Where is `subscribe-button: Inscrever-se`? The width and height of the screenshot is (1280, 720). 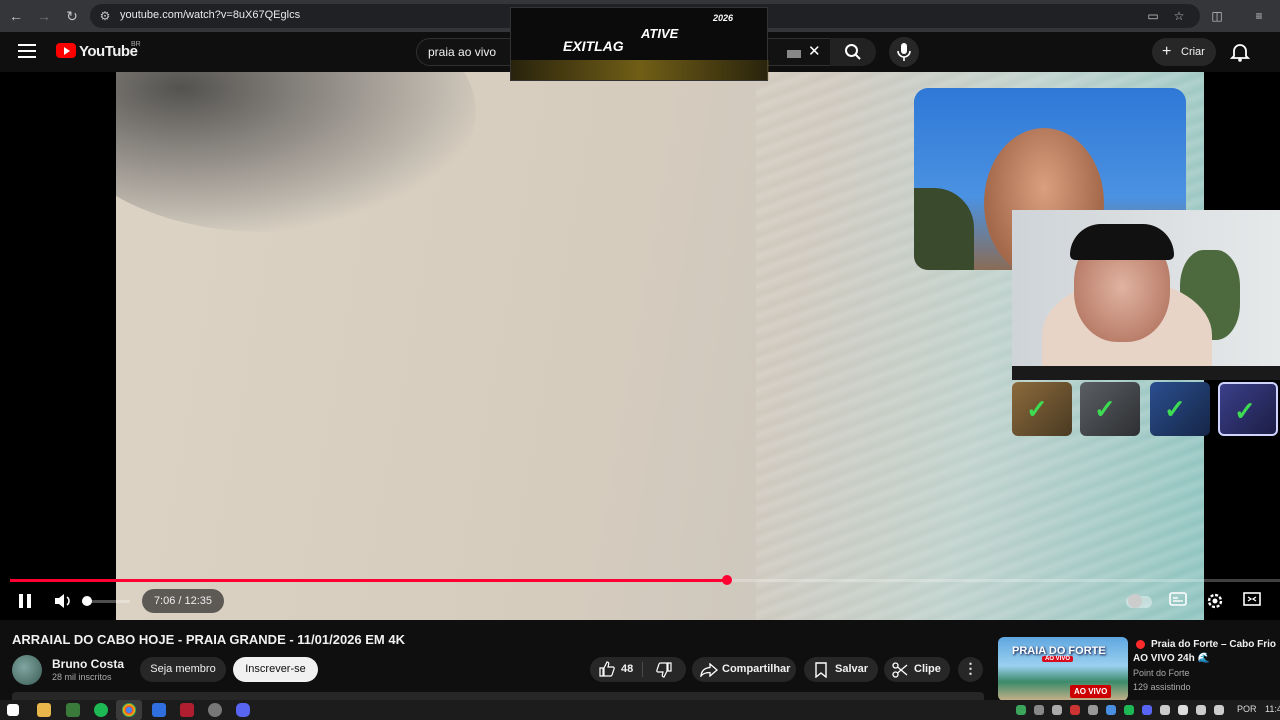 subscribe-button: Inscrever-se is located at coordinates (275, 669).